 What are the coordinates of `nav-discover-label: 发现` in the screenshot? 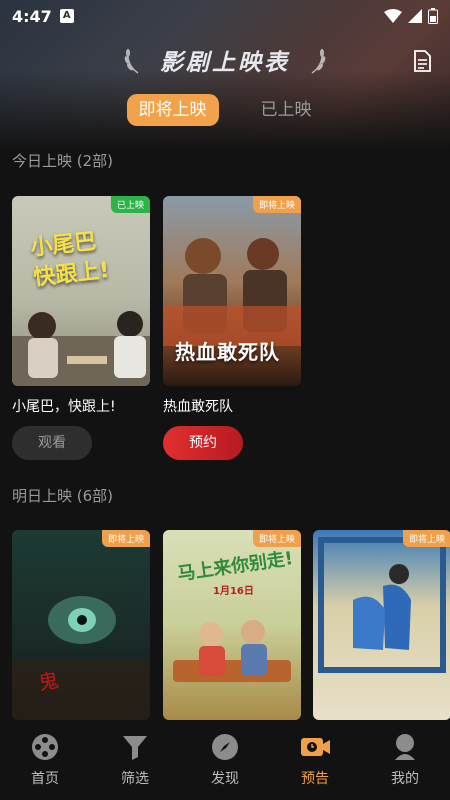 It's located at (225, 779).